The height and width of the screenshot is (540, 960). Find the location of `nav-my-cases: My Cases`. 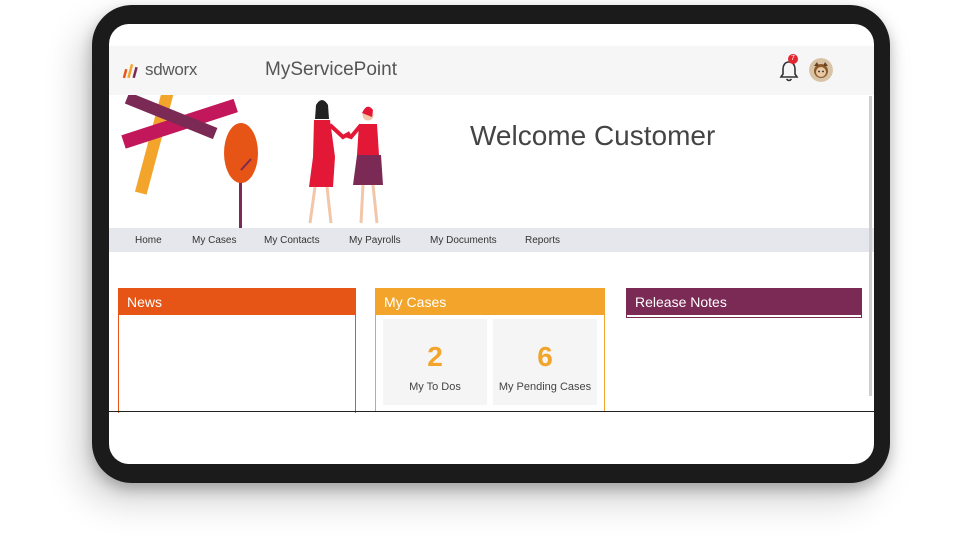

nav-my-cases: My Cases is located at coordinates (214, 240).